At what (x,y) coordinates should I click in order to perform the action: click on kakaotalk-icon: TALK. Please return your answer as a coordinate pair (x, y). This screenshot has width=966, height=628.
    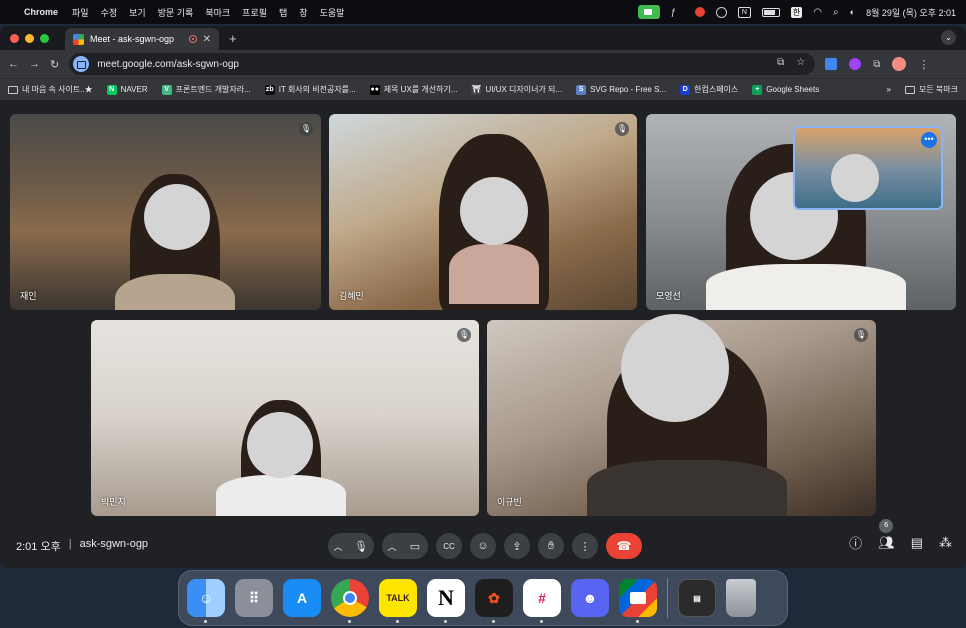
    Looking at the image, I should click on (398, 601).